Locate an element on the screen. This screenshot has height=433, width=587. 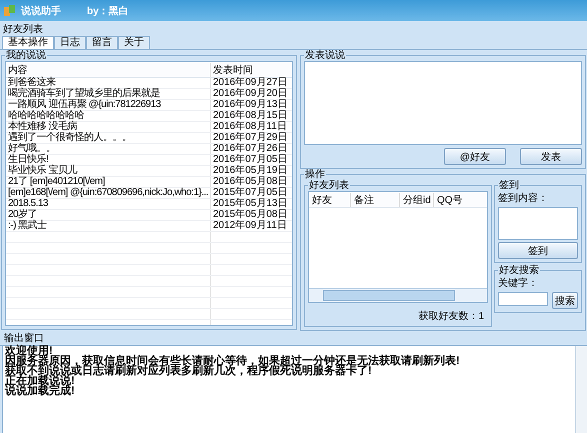
table-cell-text: 一路顺风 迎伍再聚 @{uin:781226913 is located at coordinates (84, 105).